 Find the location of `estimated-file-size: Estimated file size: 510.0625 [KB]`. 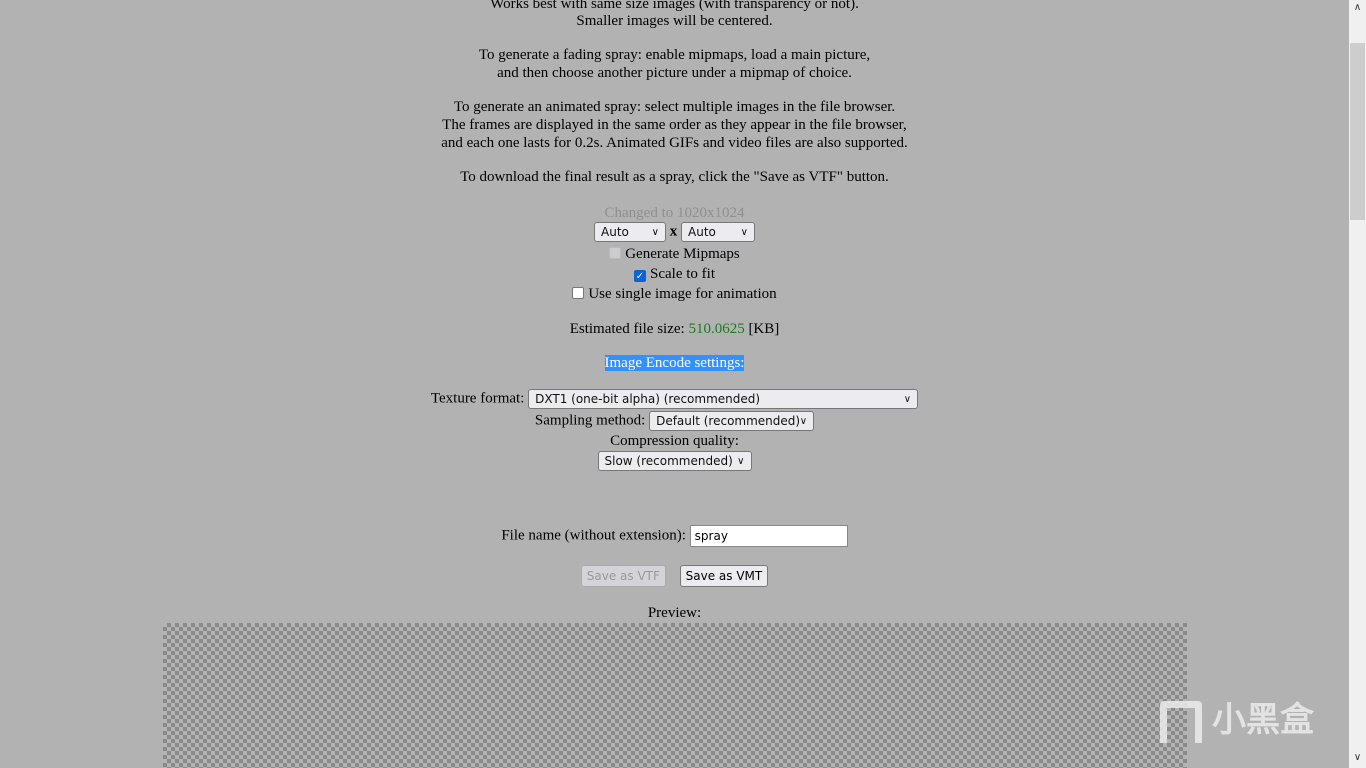

estimated-file-size: Estimated file size: 510.0625 [KB] is located at coordinates (674, 329).